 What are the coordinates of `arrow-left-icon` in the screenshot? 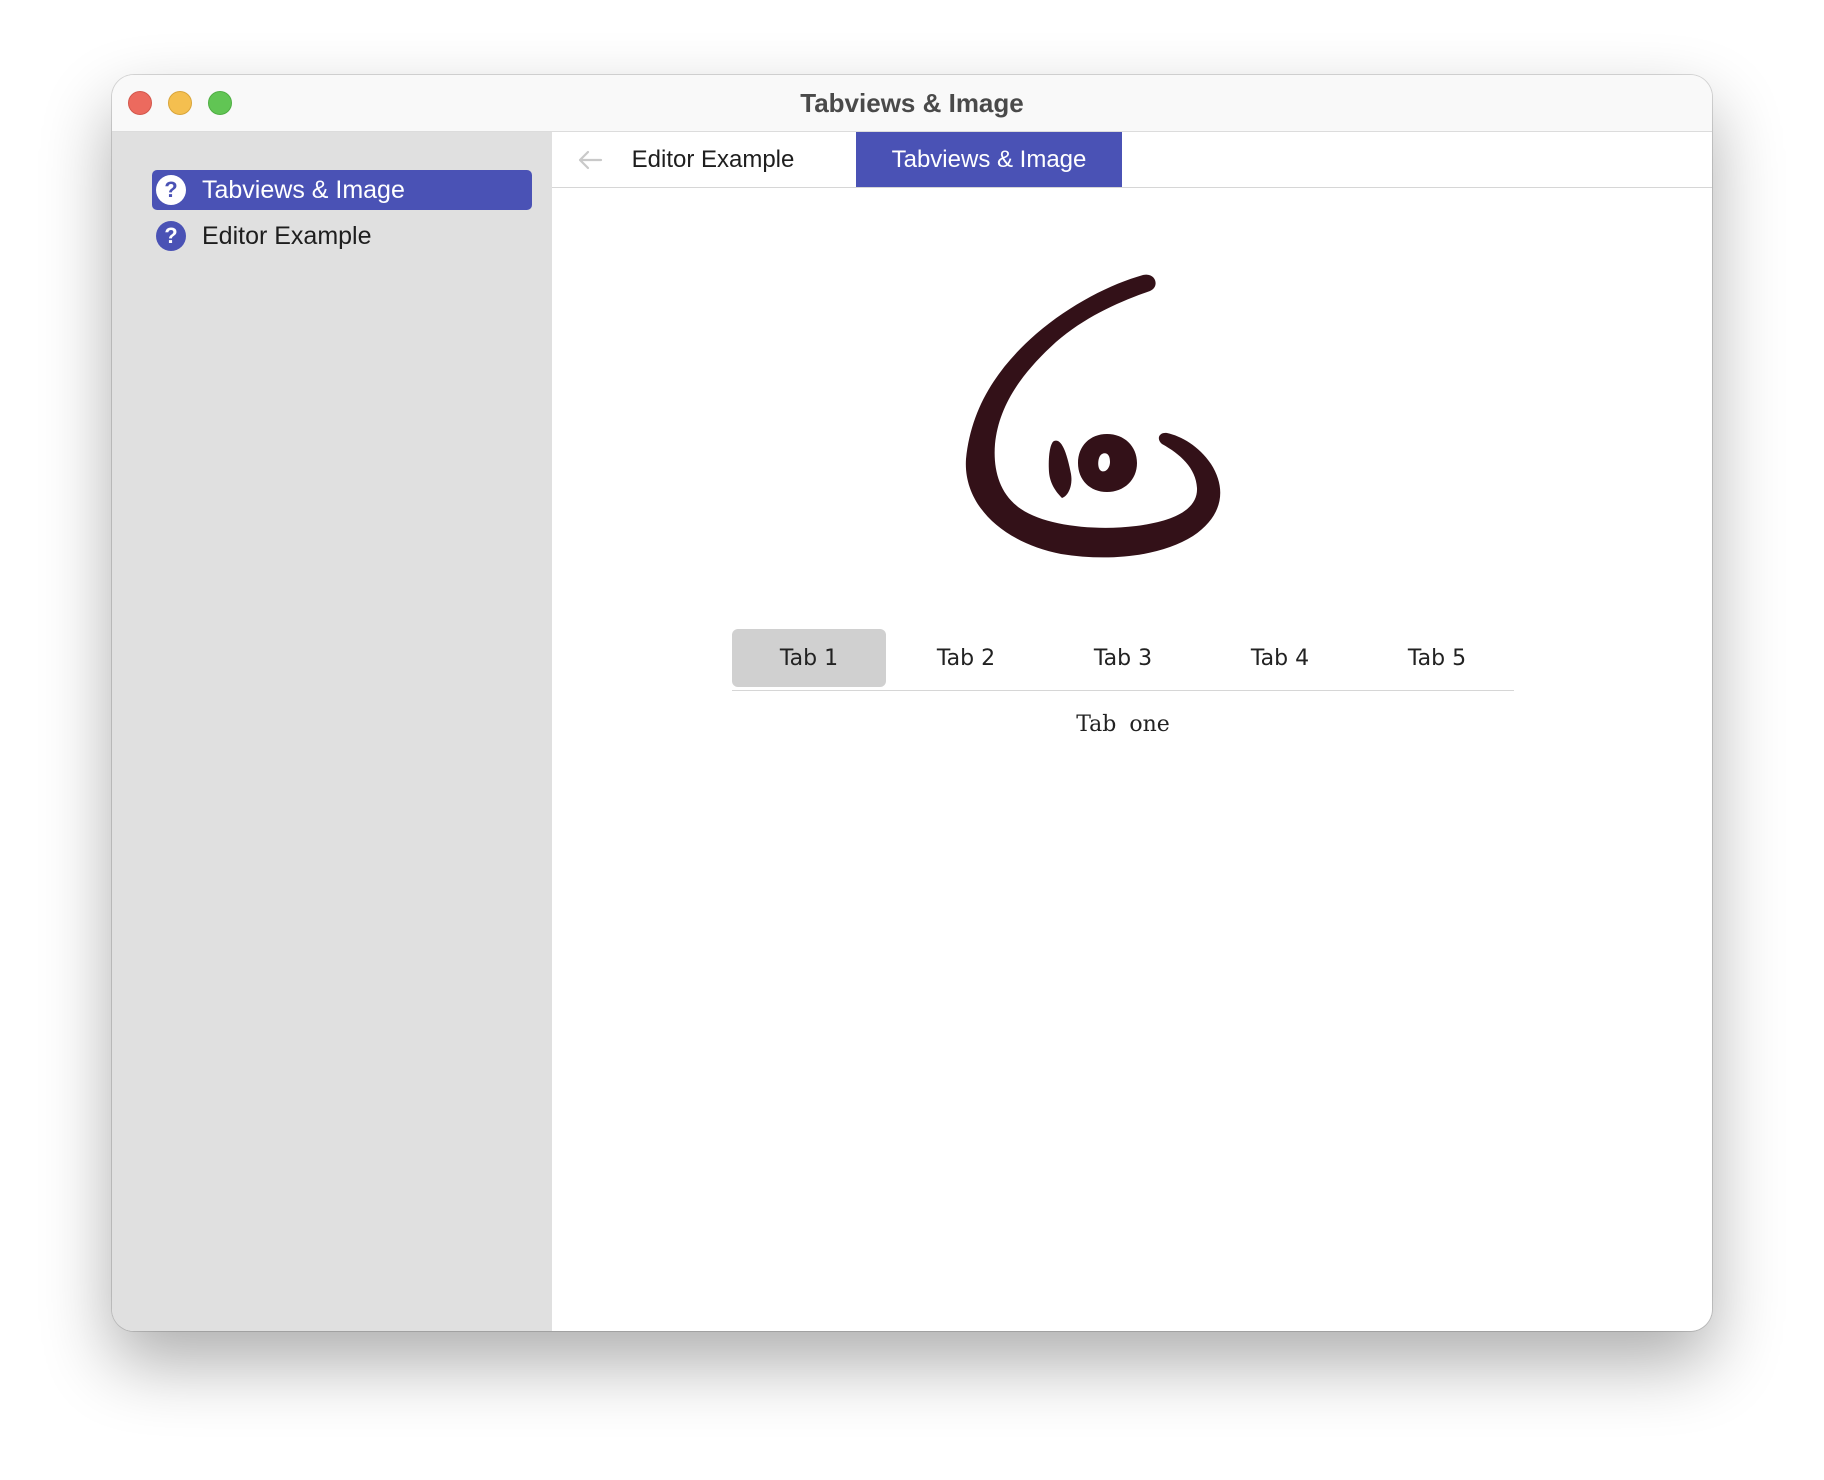 It's located at (590, 160).